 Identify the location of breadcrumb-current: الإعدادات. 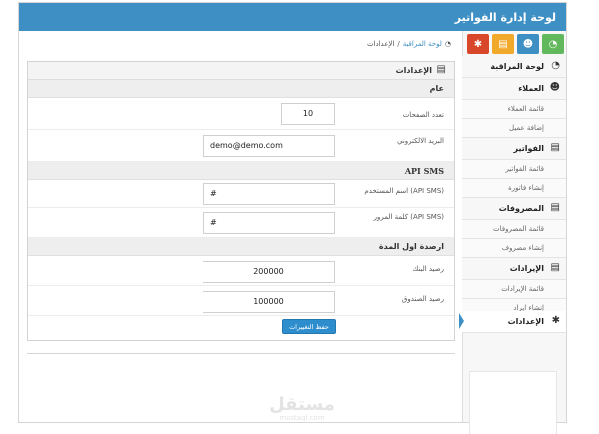
(380, 44).